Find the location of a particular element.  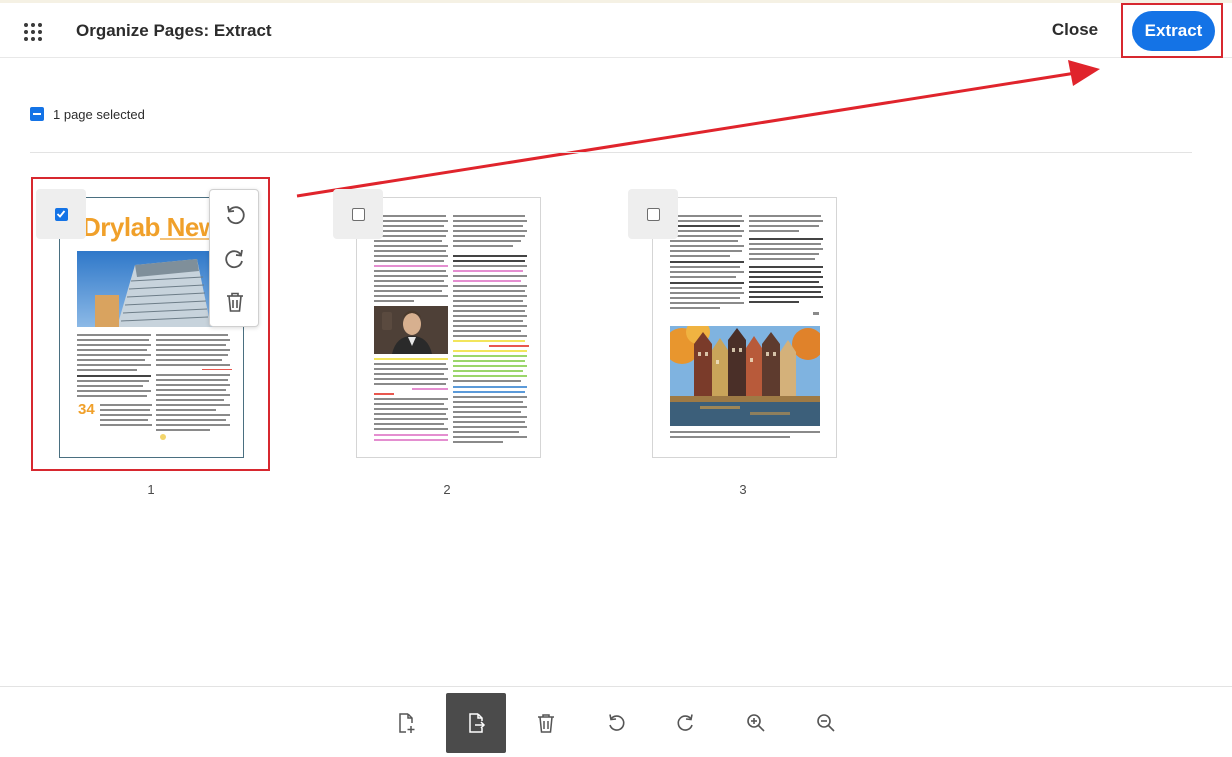

page-number-2: 2 is located at coordinates (447, 489).